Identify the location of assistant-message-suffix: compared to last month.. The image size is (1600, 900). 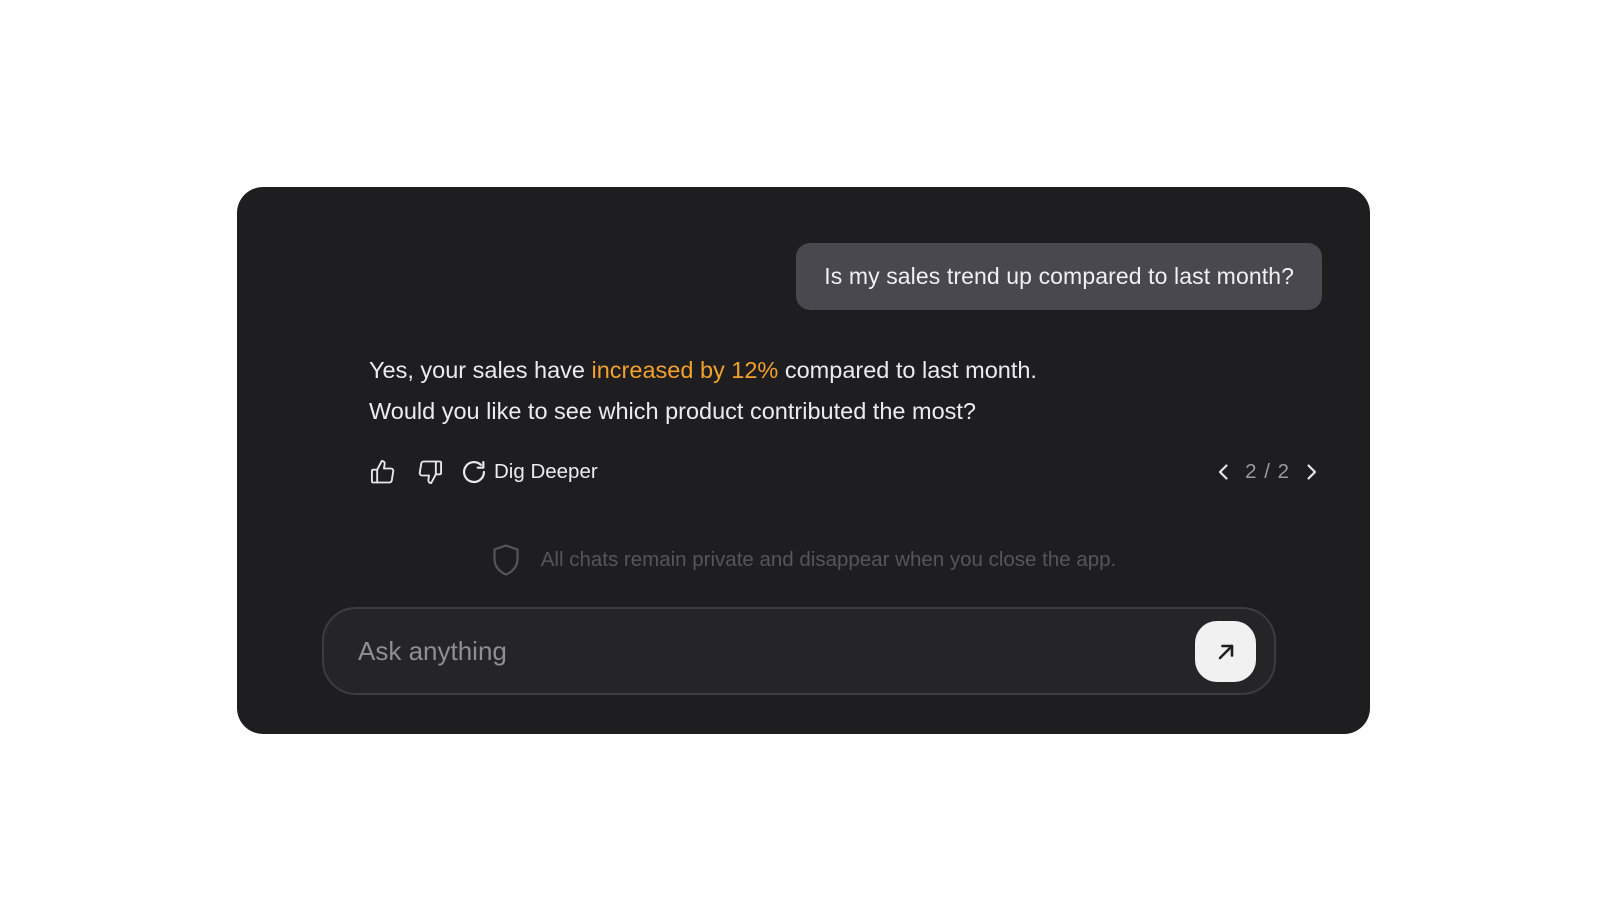
(907, 370).